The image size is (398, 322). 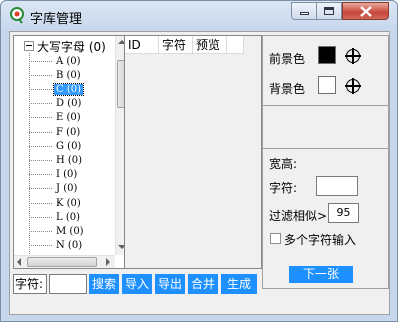 I want to click on tree-item: J (0), so click(x=54, y=189).